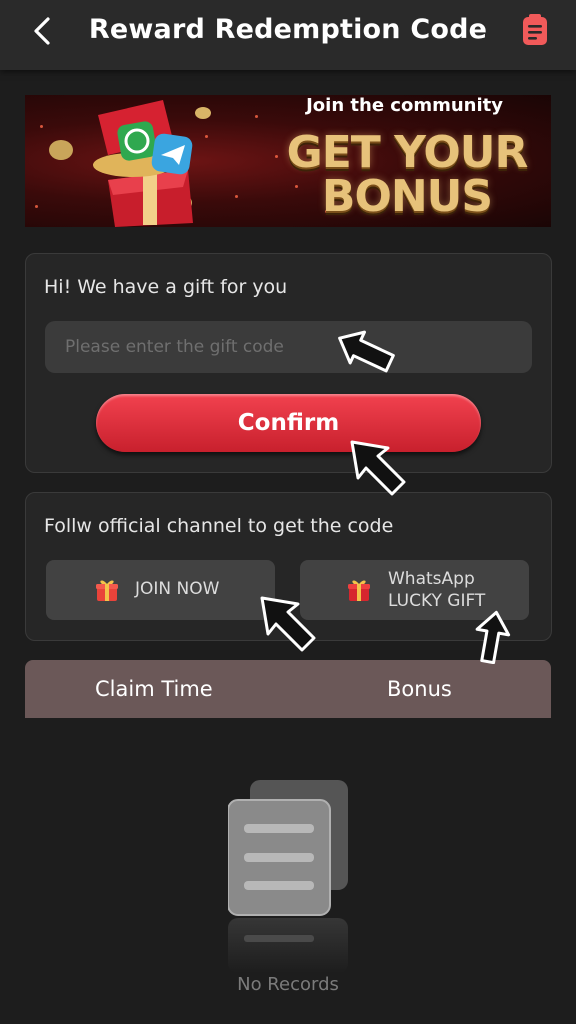  What do you see at coordinates (407, 174) in the screenshot?
I see `banner-title: GET YOUR BONUS` at bounding box center [407, 174].